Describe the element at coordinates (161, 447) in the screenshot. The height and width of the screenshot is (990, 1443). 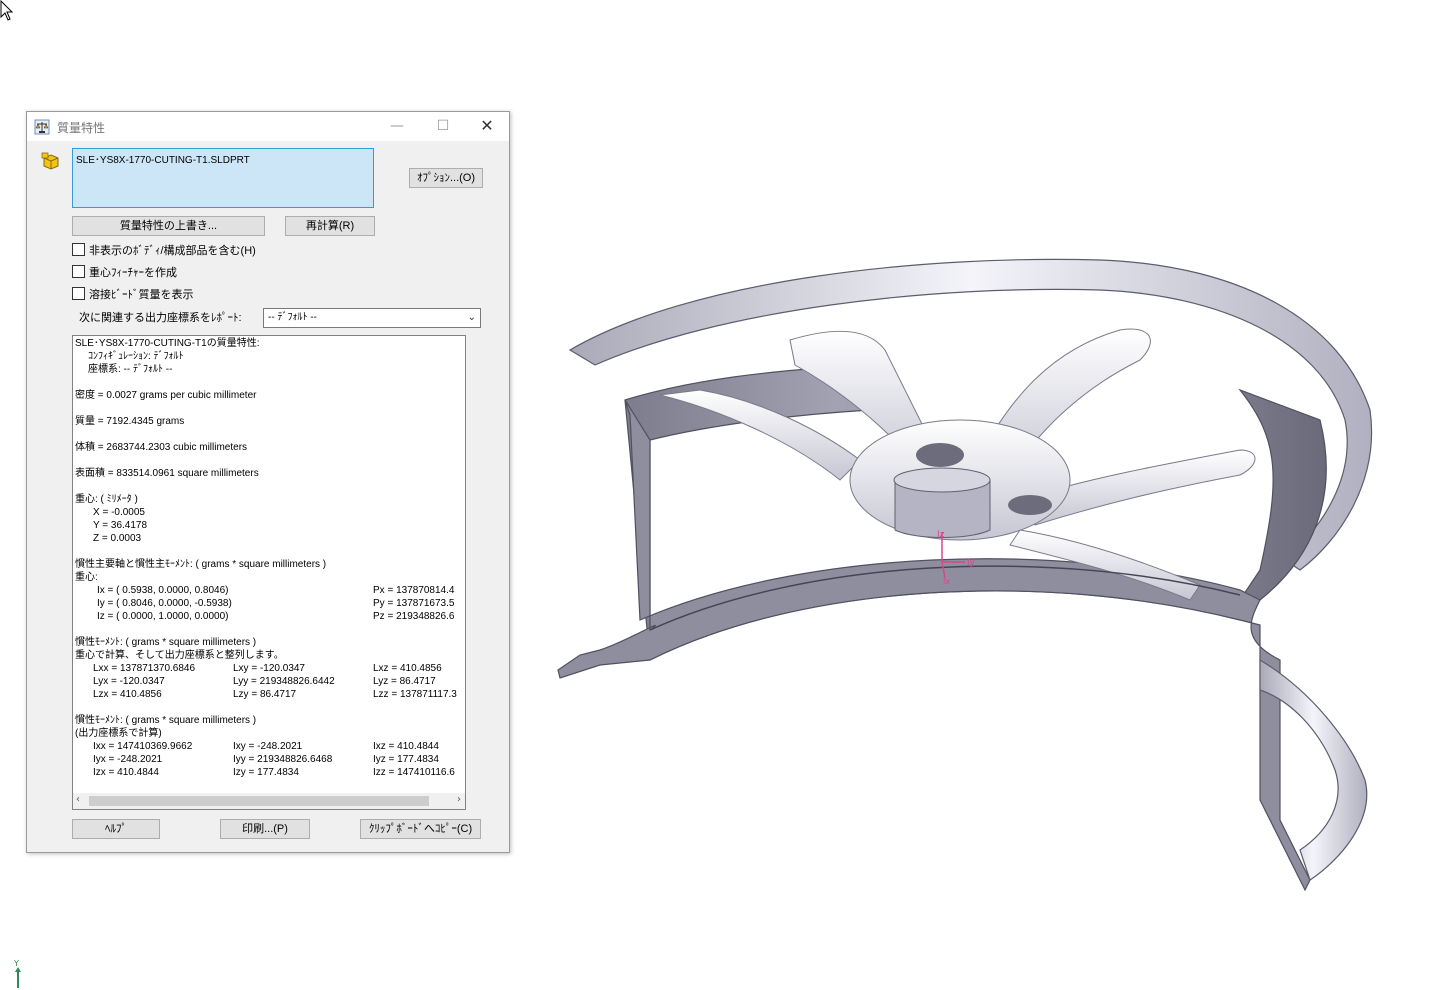
I see `results-volume: 体積 = 2683744.2303 cubic millimeters` at that location.